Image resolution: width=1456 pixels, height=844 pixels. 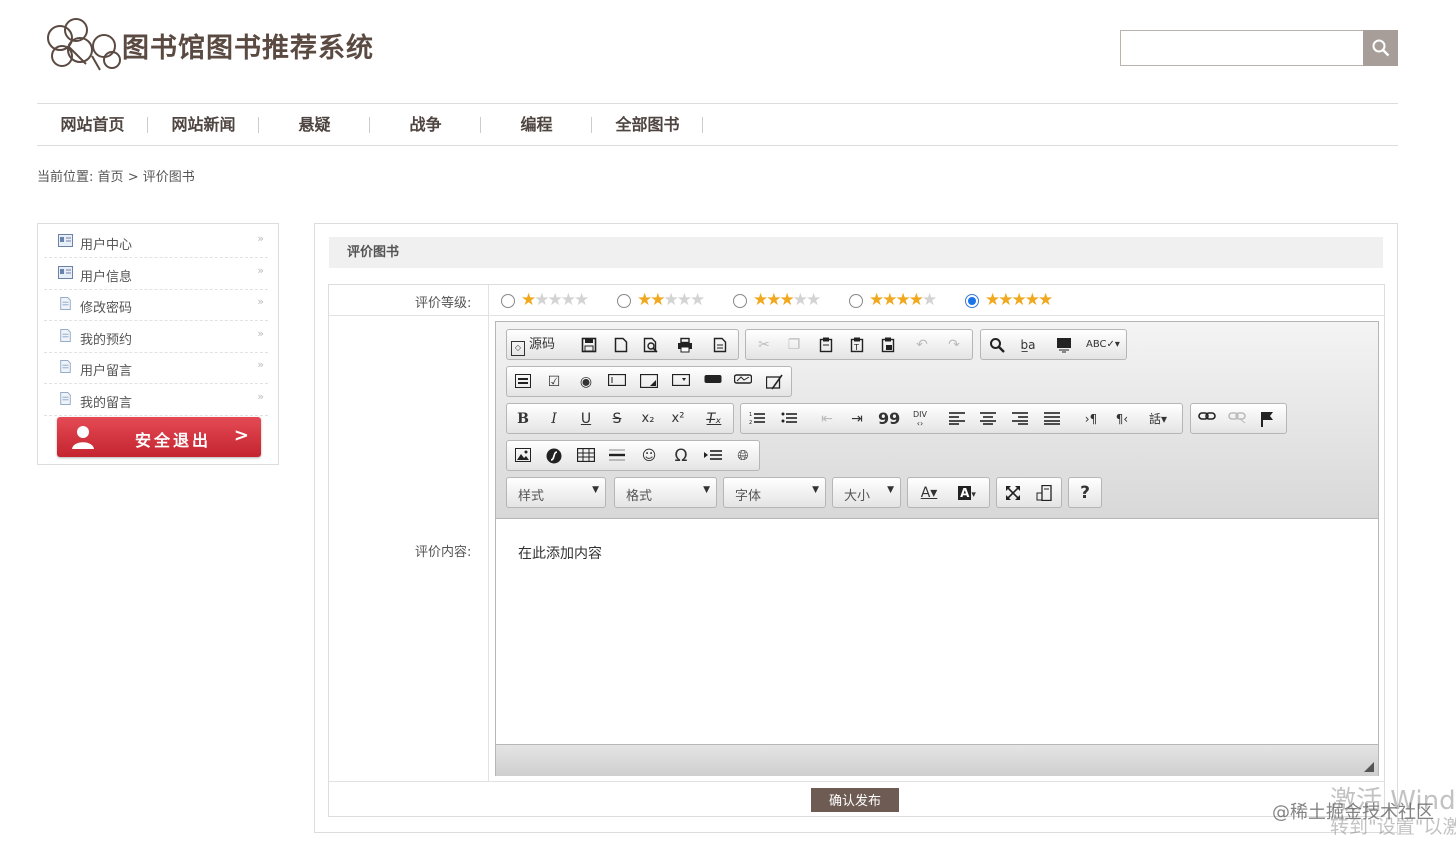 What do you see at coordinates (560, 553) in the screenshot?
I see `editor-content-text: 在此添加内容` at bounding box center [560, 553].